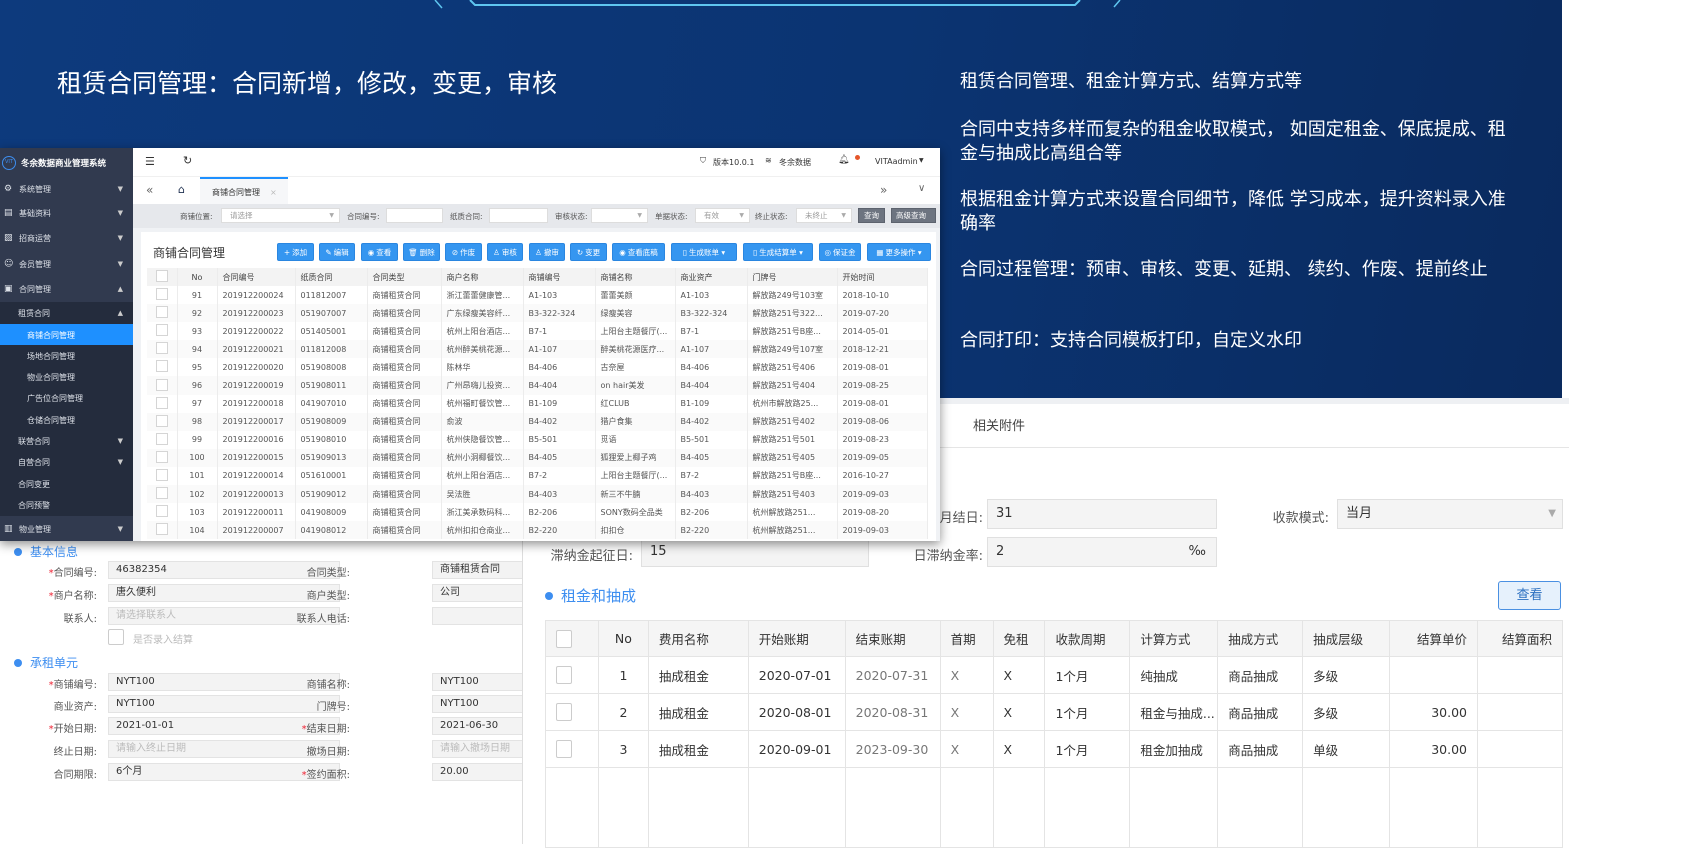  What do you see at coordinates (635, 277) in the screenshot?
I see `column-header: 商铺名称` at bounding box center [635, 277].